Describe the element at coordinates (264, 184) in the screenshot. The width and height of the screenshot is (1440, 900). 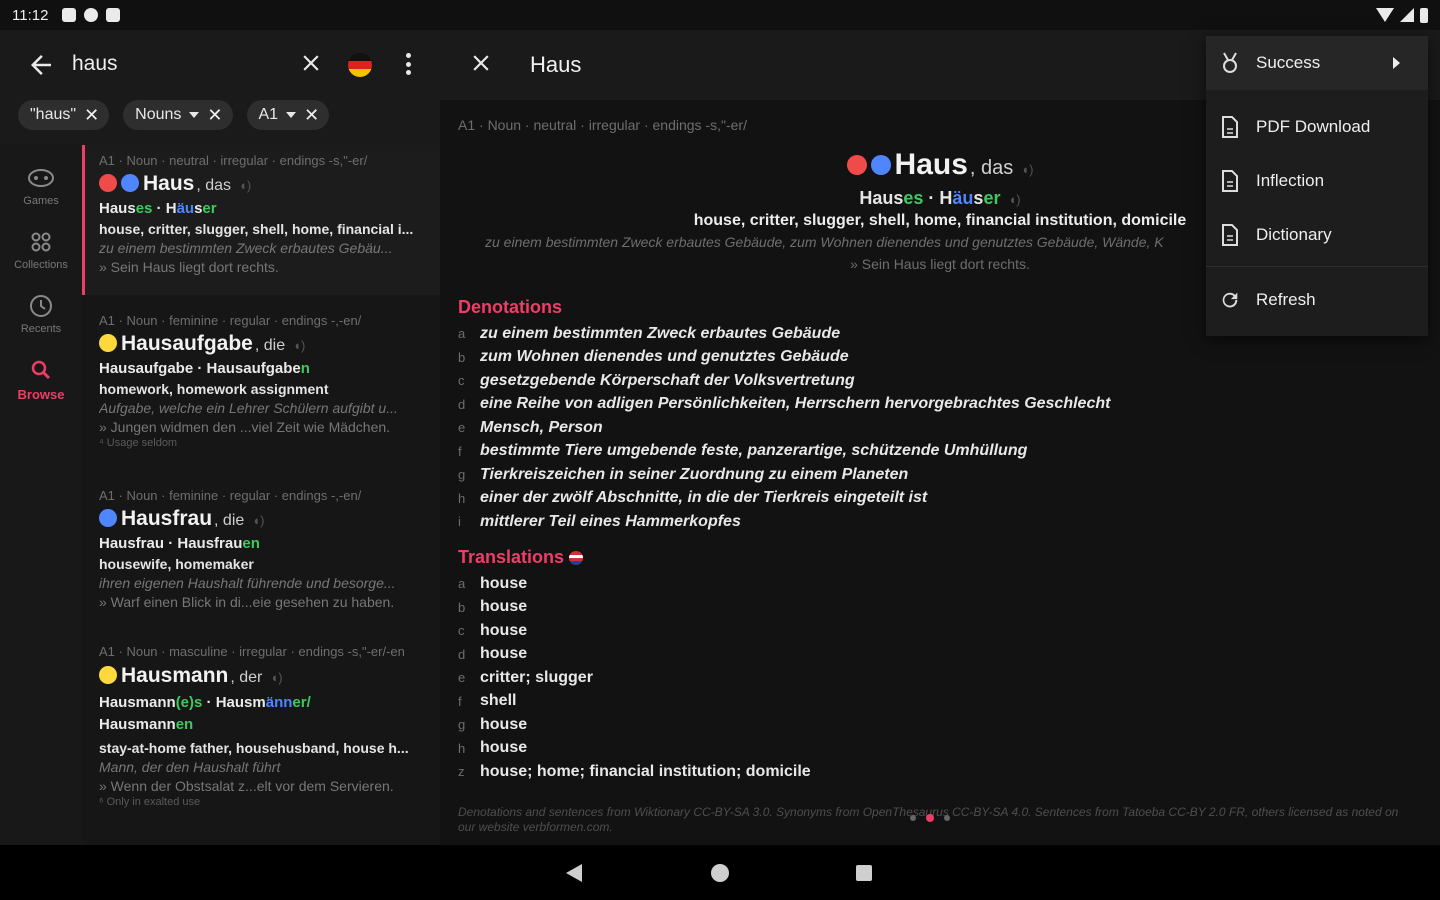
I see `headword: Haus , das ◖)` at that location.